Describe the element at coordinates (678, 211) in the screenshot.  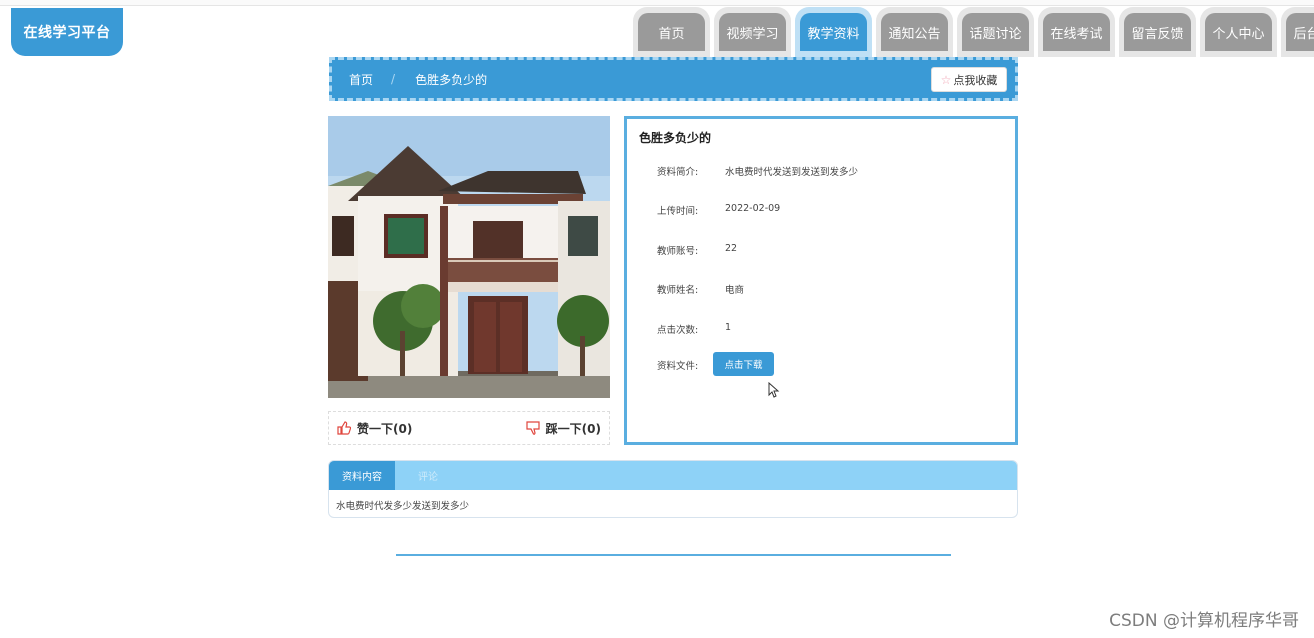
I see `info-label: 上传时间:` at that location.